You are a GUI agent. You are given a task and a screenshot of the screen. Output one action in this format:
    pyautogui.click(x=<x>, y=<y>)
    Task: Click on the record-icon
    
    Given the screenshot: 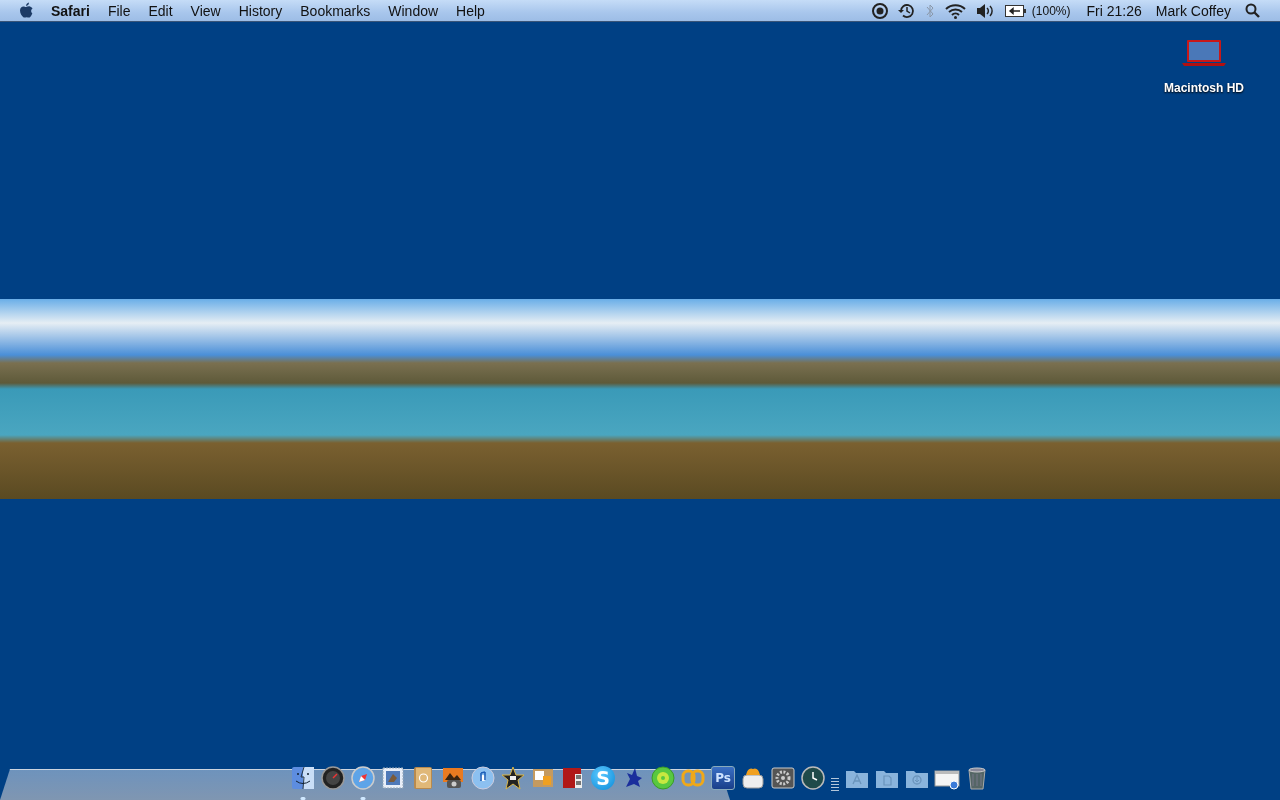 What is the action you would take?
    pyautogui.click(x=879, y=10)
    